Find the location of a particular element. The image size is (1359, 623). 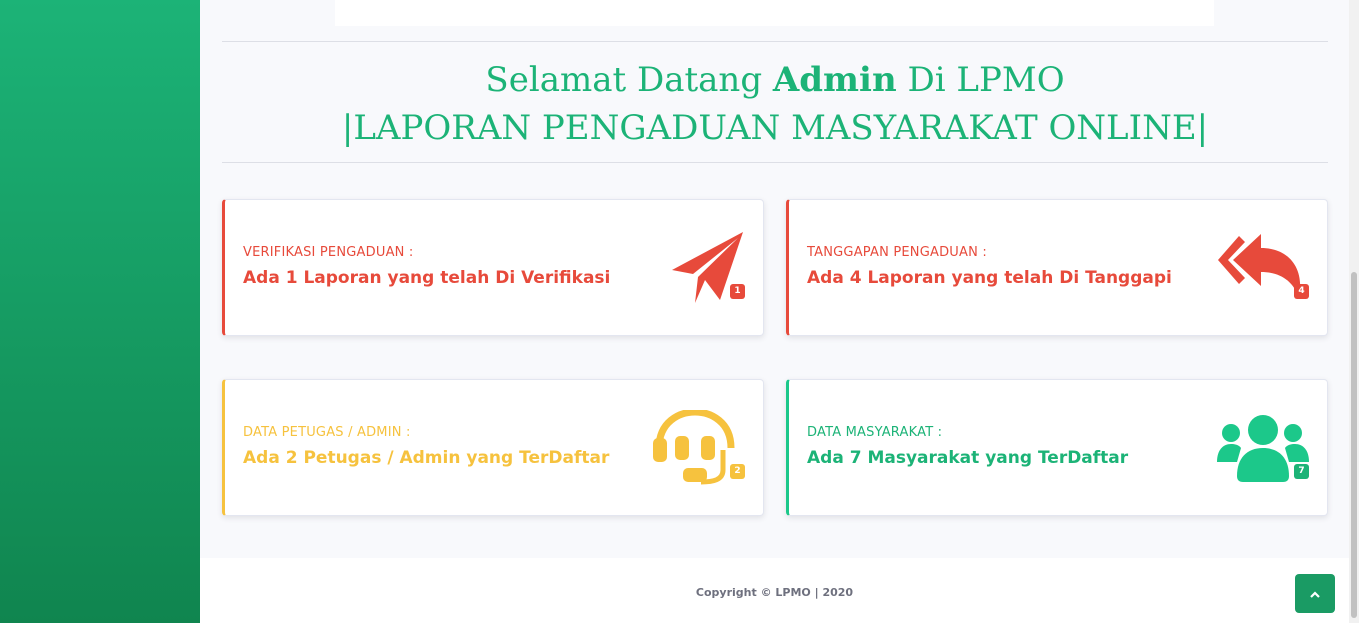

welcome-text: Selamat Datang is located at coordinates (629, 80).